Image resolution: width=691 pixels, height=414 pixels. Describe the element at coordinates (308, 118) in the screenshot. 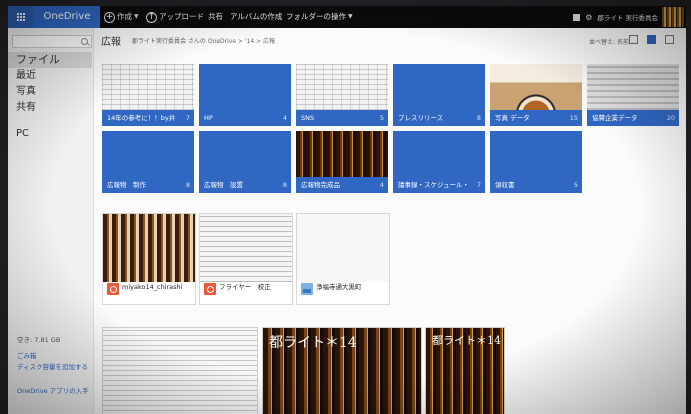

I see `folder-name: SNS` at that location.